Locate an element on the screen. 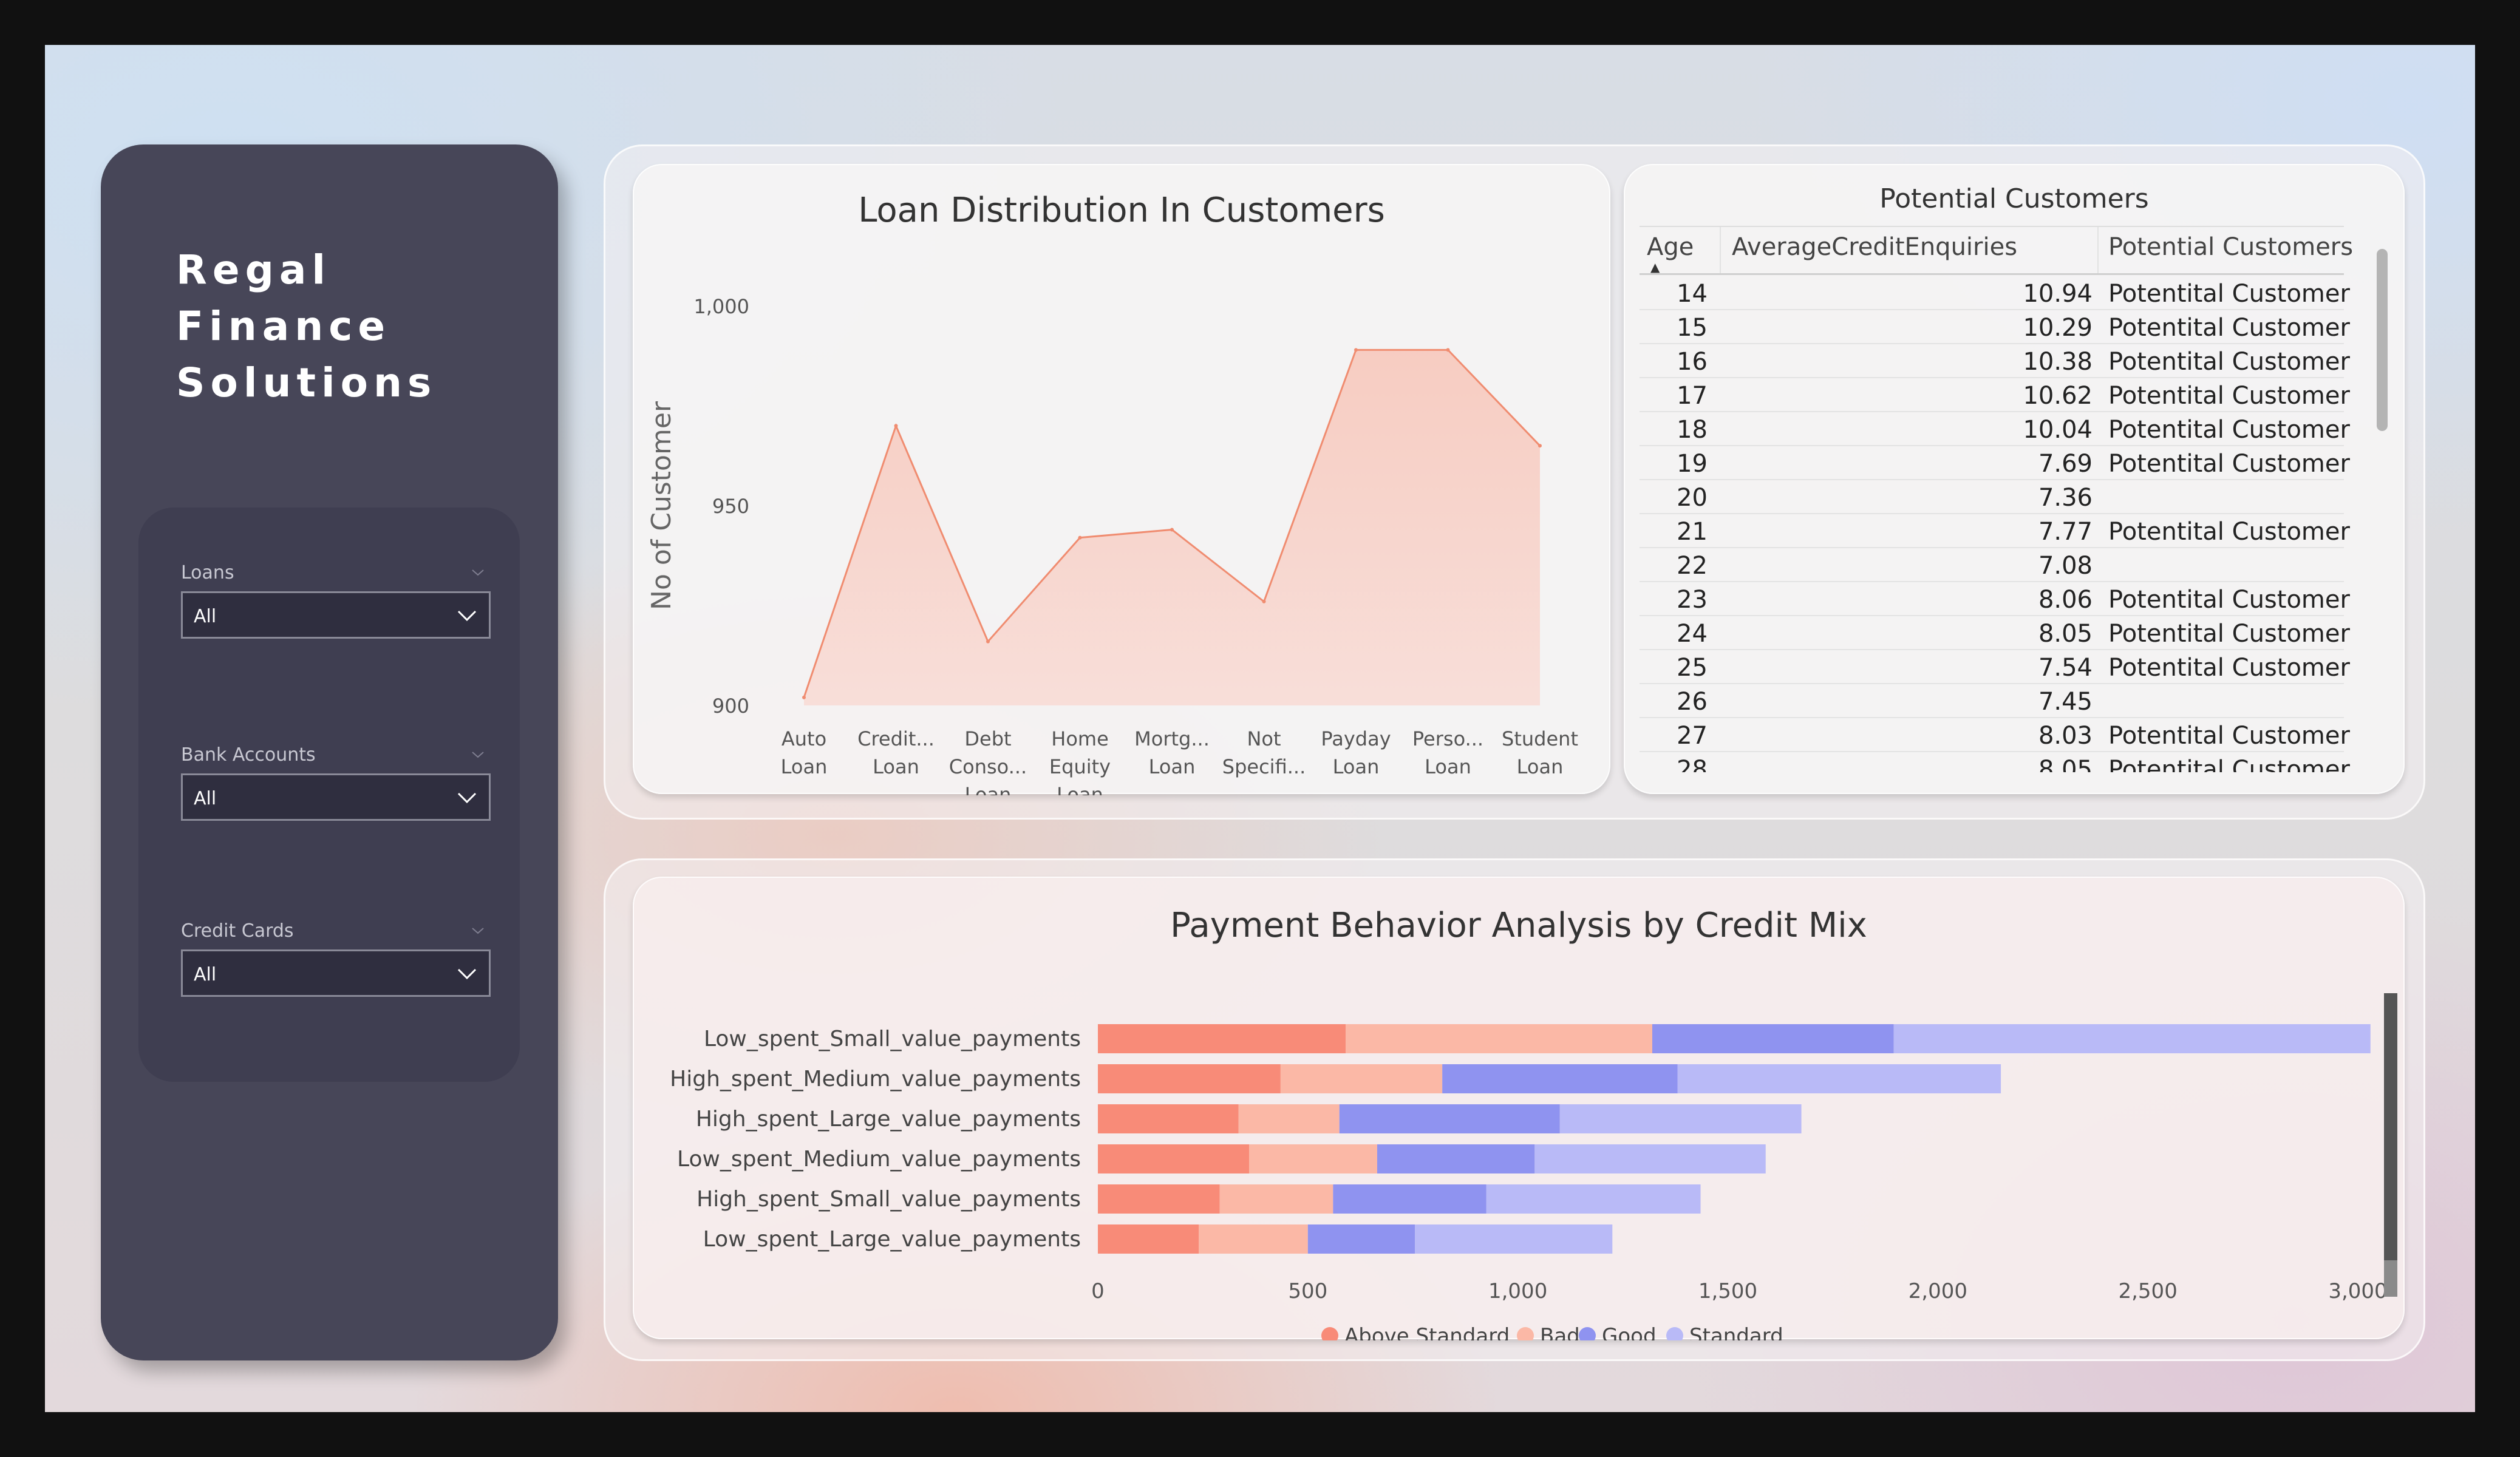  table-row: 25 7.54 Potentital Customer is located at coordinates (1995, 667).